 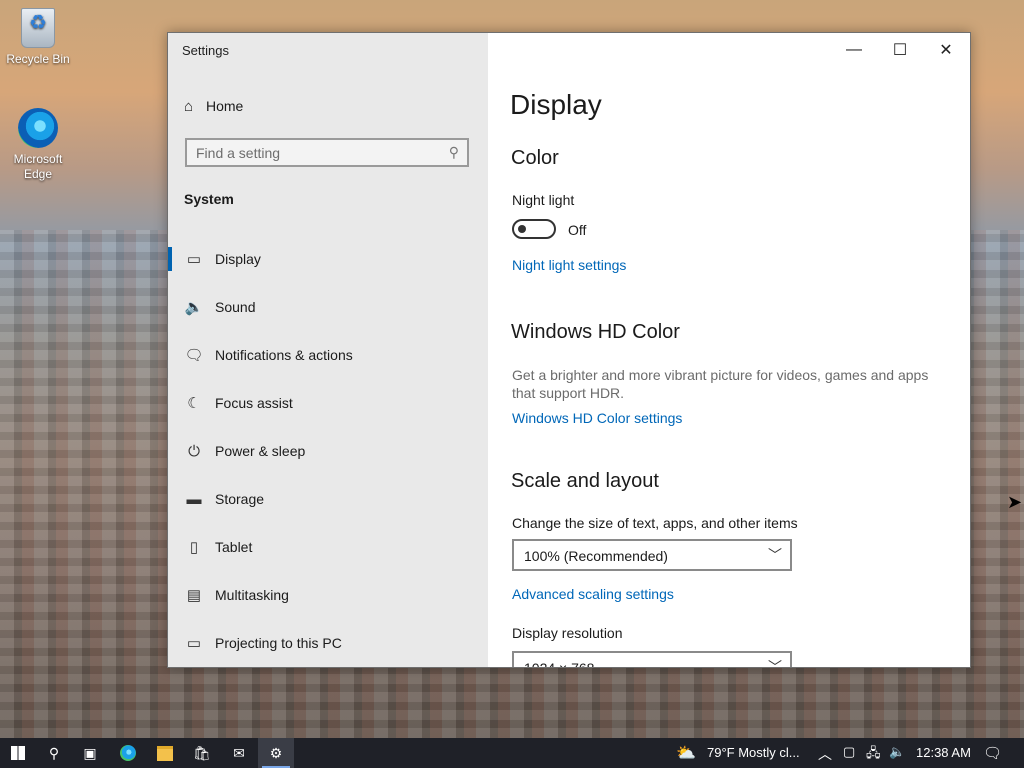 I want to click on window-title: Settings, so click(x=205, y=50).